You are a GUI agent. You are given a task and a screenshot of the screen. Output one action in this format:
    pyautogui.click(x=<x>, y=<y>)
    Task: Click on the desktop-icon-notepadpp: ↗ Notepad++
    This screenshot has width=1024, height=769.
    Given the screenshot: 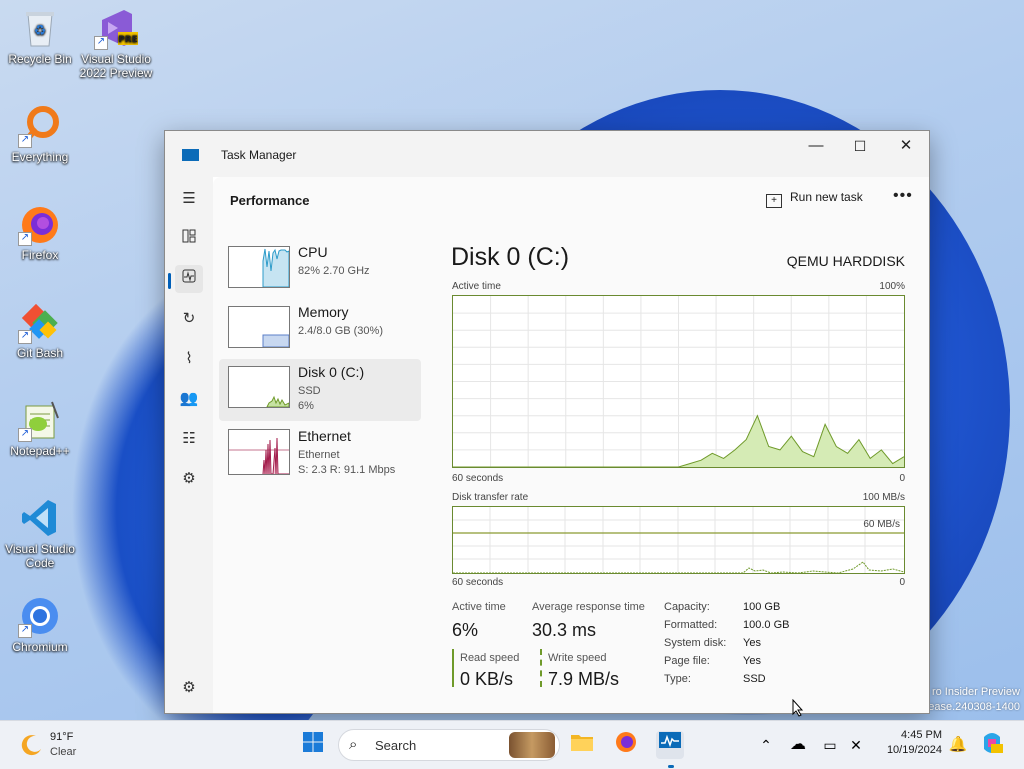 What is the action you would take?
    pyautogui.click(x=40, y=426)
    